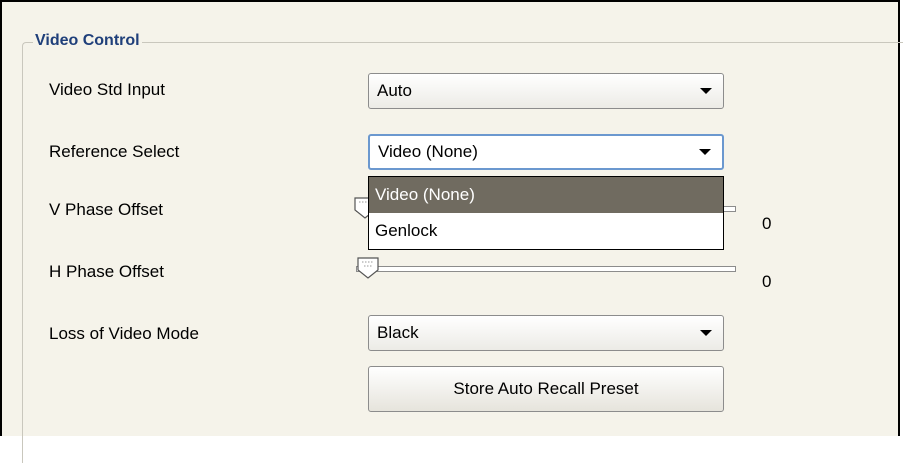  Describe the element at coordinates (546, 195) in the screenshot. I see `dropdown-option-video-none: Video (None)` at that location.